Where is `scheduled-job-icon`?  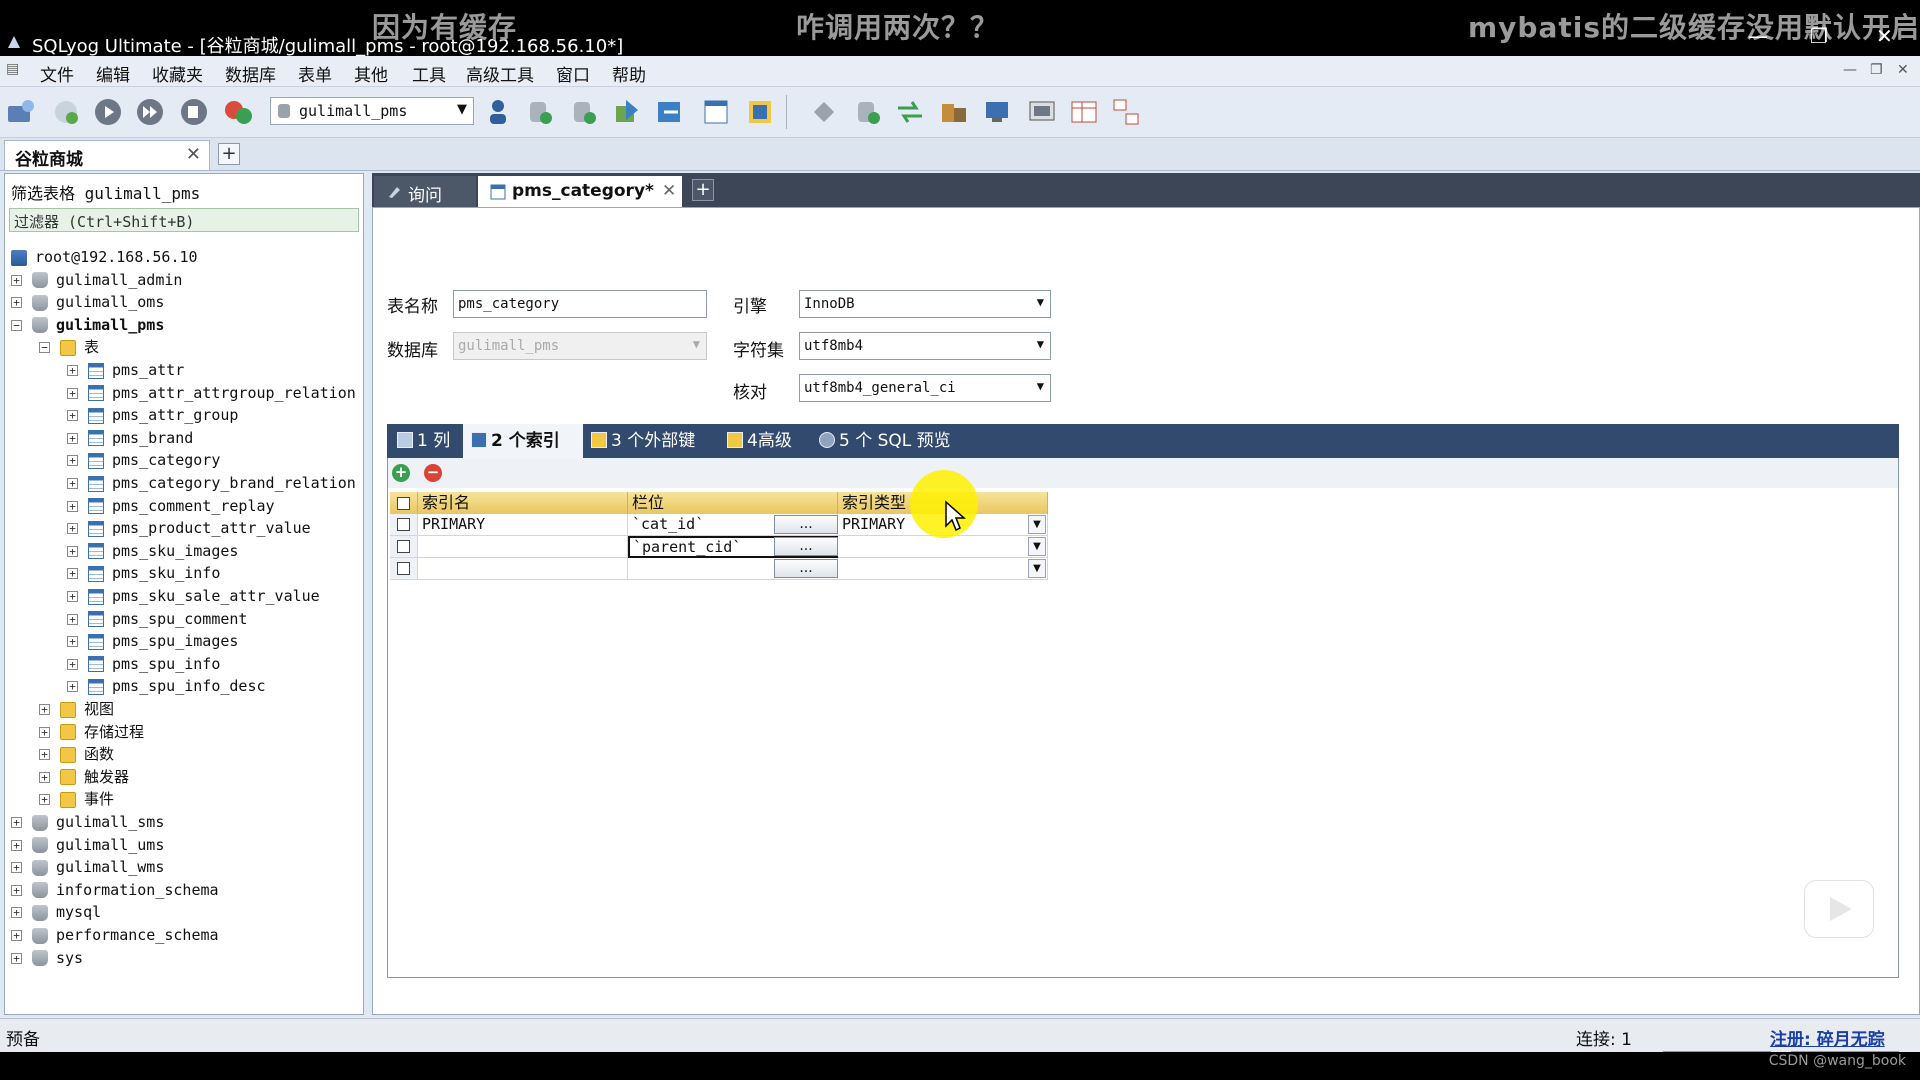 scheduled-job-icon is located at coordinates (868, 112).